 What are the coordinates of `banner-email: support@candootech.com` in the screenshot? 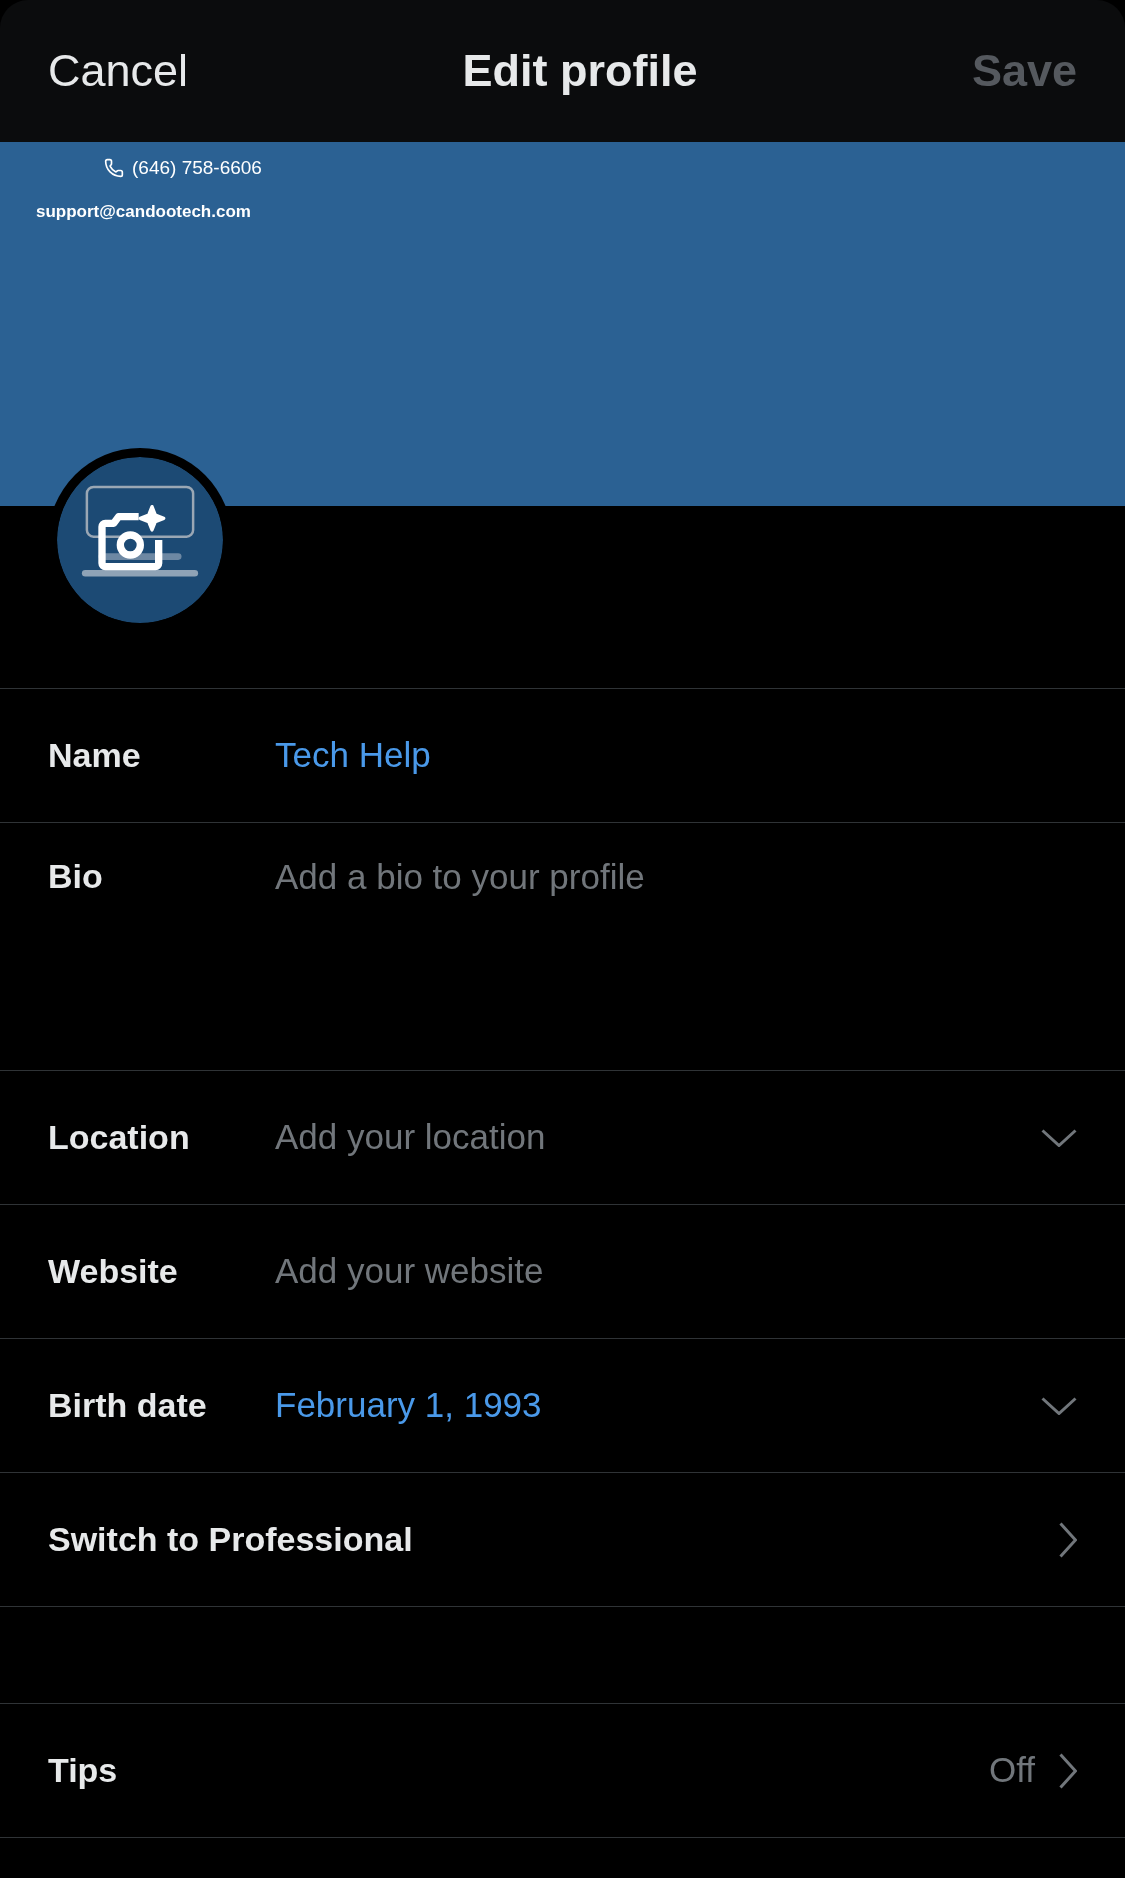 It's located at (143, 211).